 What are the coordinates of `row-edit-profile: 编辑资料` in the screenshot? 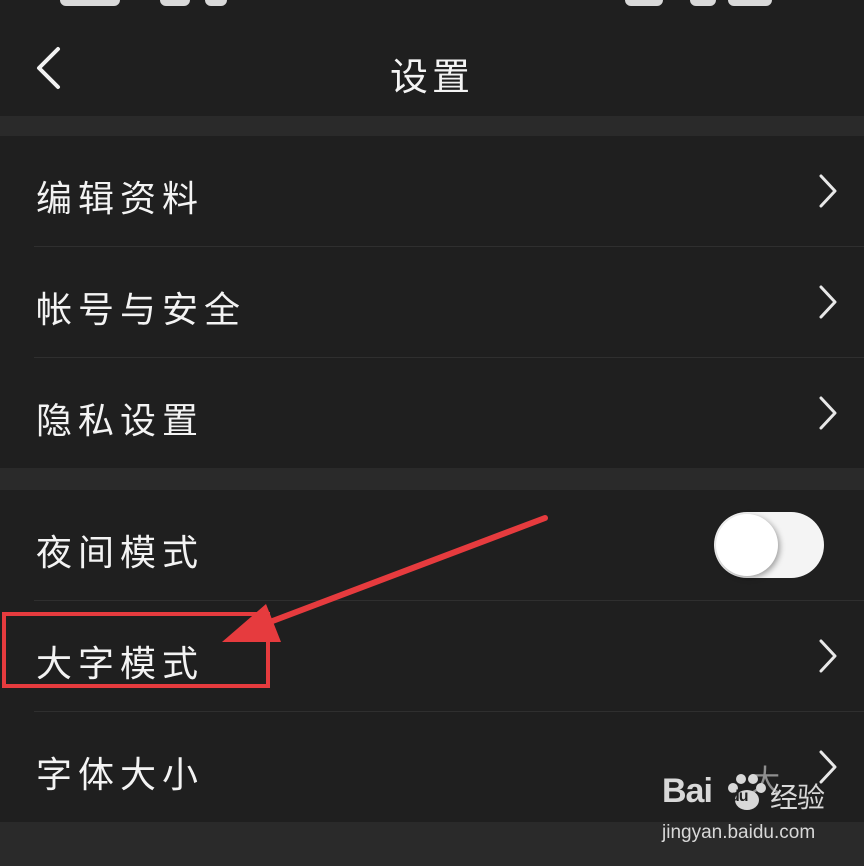 It's located at (432, 191).